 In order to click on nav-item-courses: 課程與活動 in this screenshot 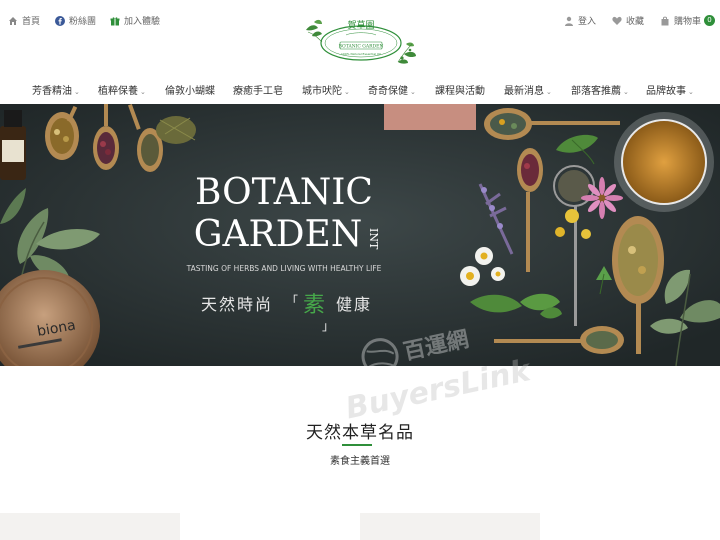, I will do `click(460, 89)`.